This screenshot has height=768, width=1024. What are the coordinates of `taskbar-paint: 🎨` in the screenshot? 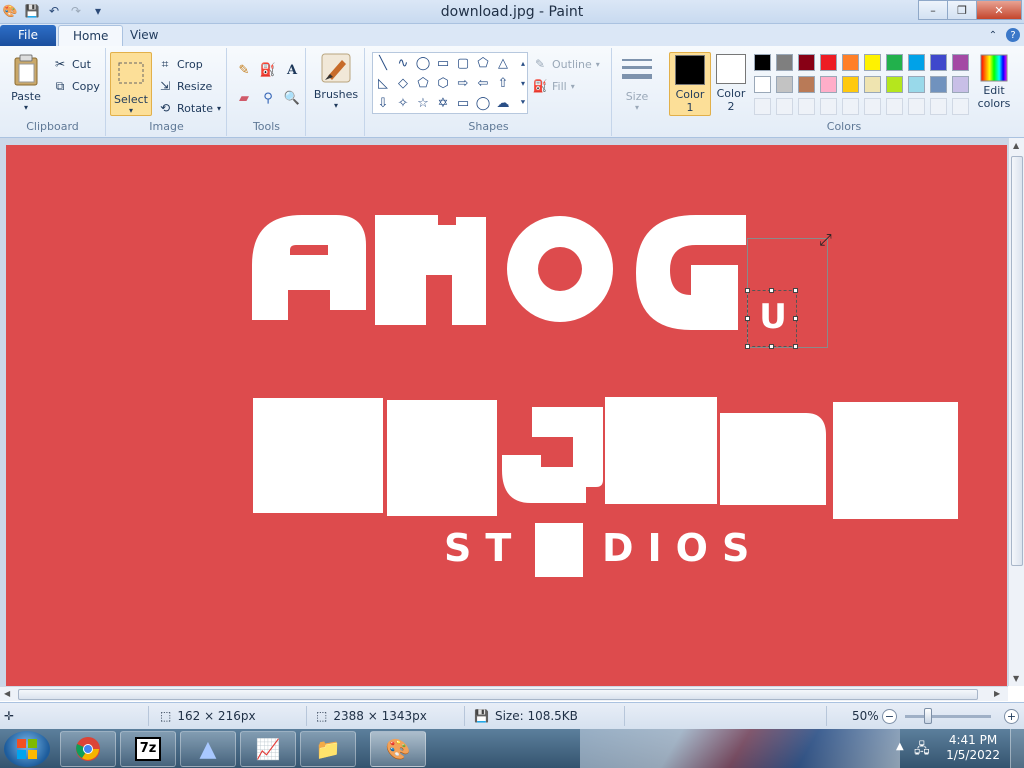 It's located at (398, 749).